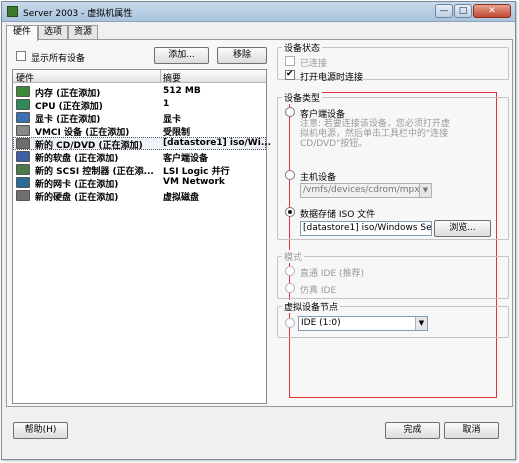 The width and height of the screenshot is (519, 463). Describe the element at coordinates (242, 55) in the screenshot. I see `remove-button: 移除` at that location.